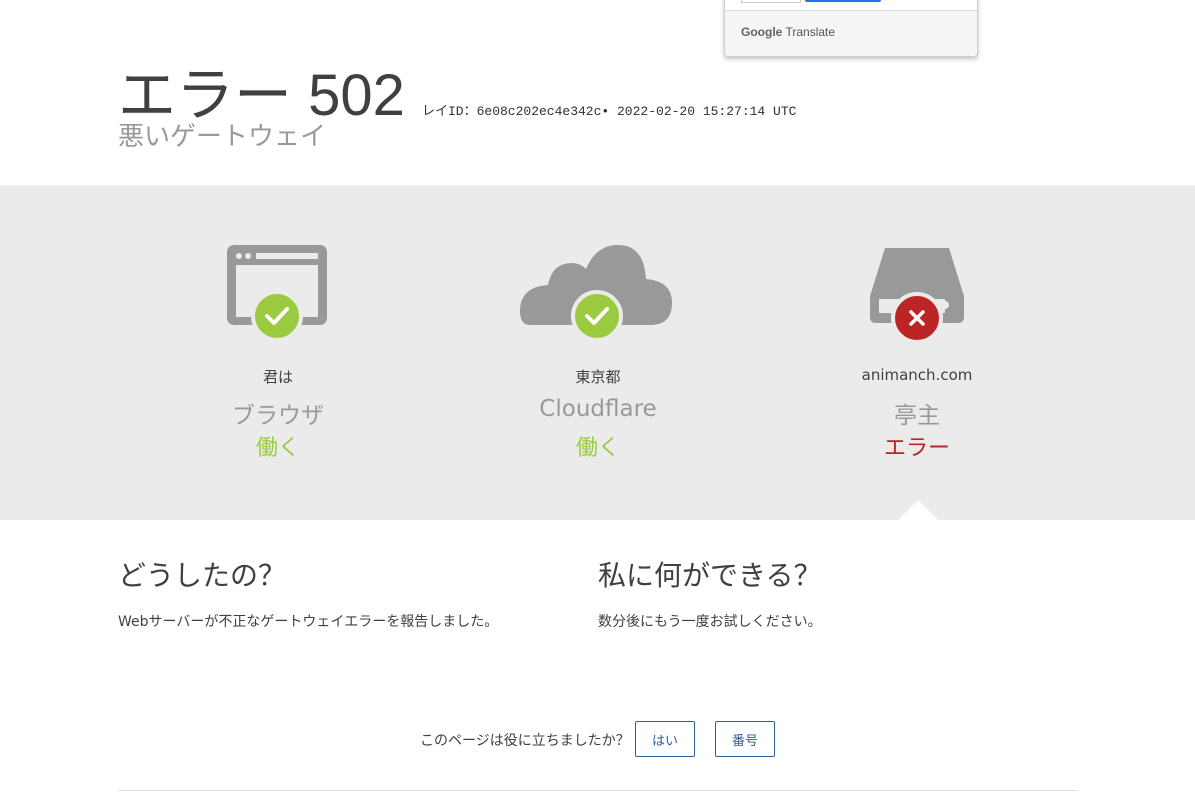  What do you see at coordinates (597, 448) in the screenshot?
I see `cloudflare-status: 働く` at bounding box center [597, 448].